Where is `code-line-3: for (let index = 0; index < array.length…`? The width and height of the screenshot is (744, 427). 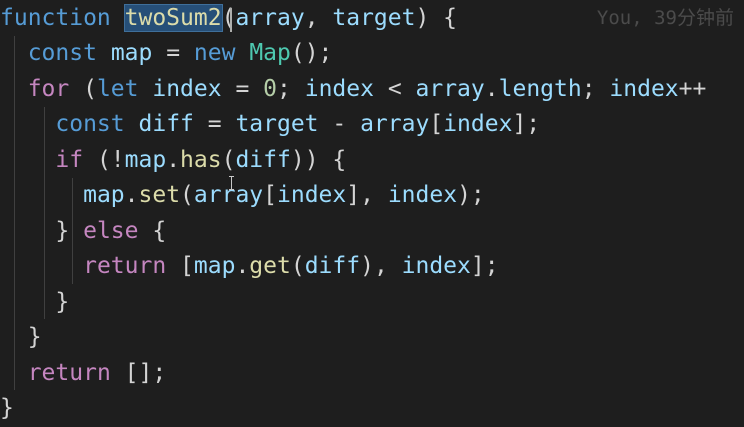 code-line-3: for (let index = 0; index < array.length… is located at coordinates (353, 89).